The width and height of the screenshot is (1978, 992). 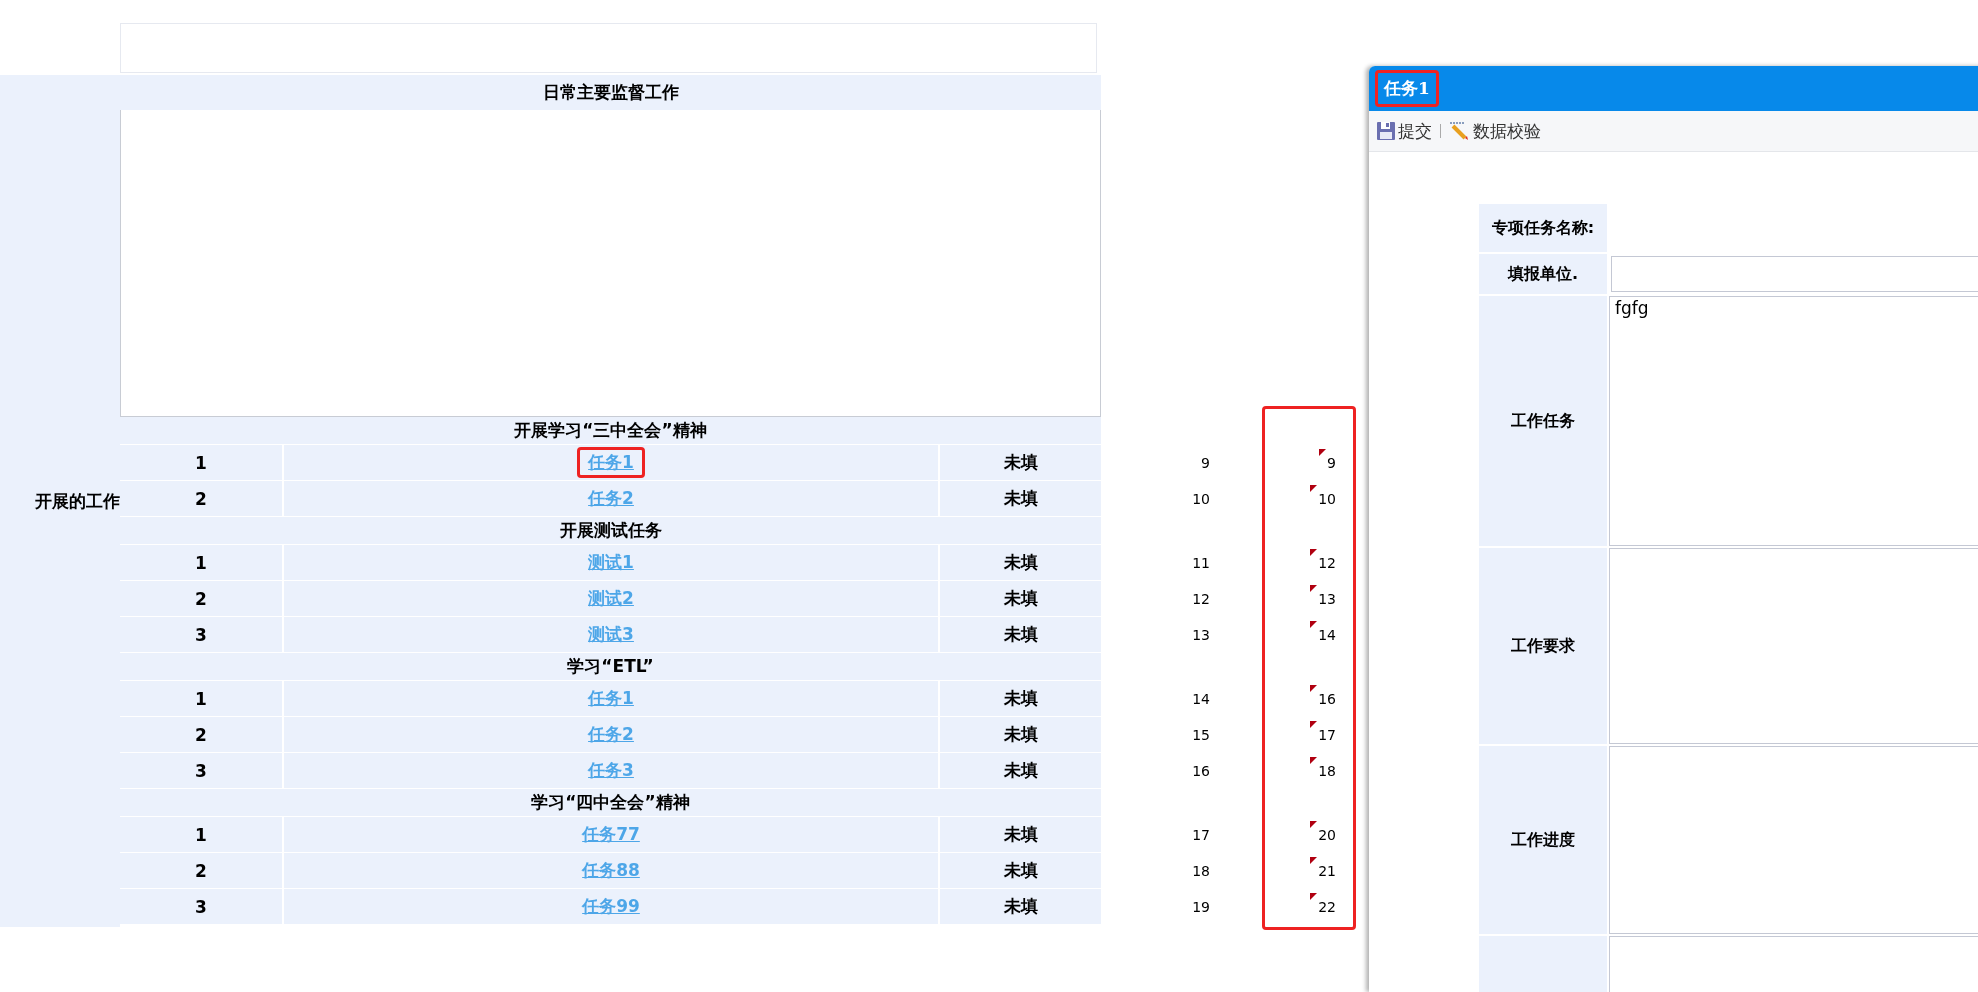 What do you see at coordinates (1201, 735) in the screenshot?
I see `row-number: 15` at bounding box center [1201, 735].